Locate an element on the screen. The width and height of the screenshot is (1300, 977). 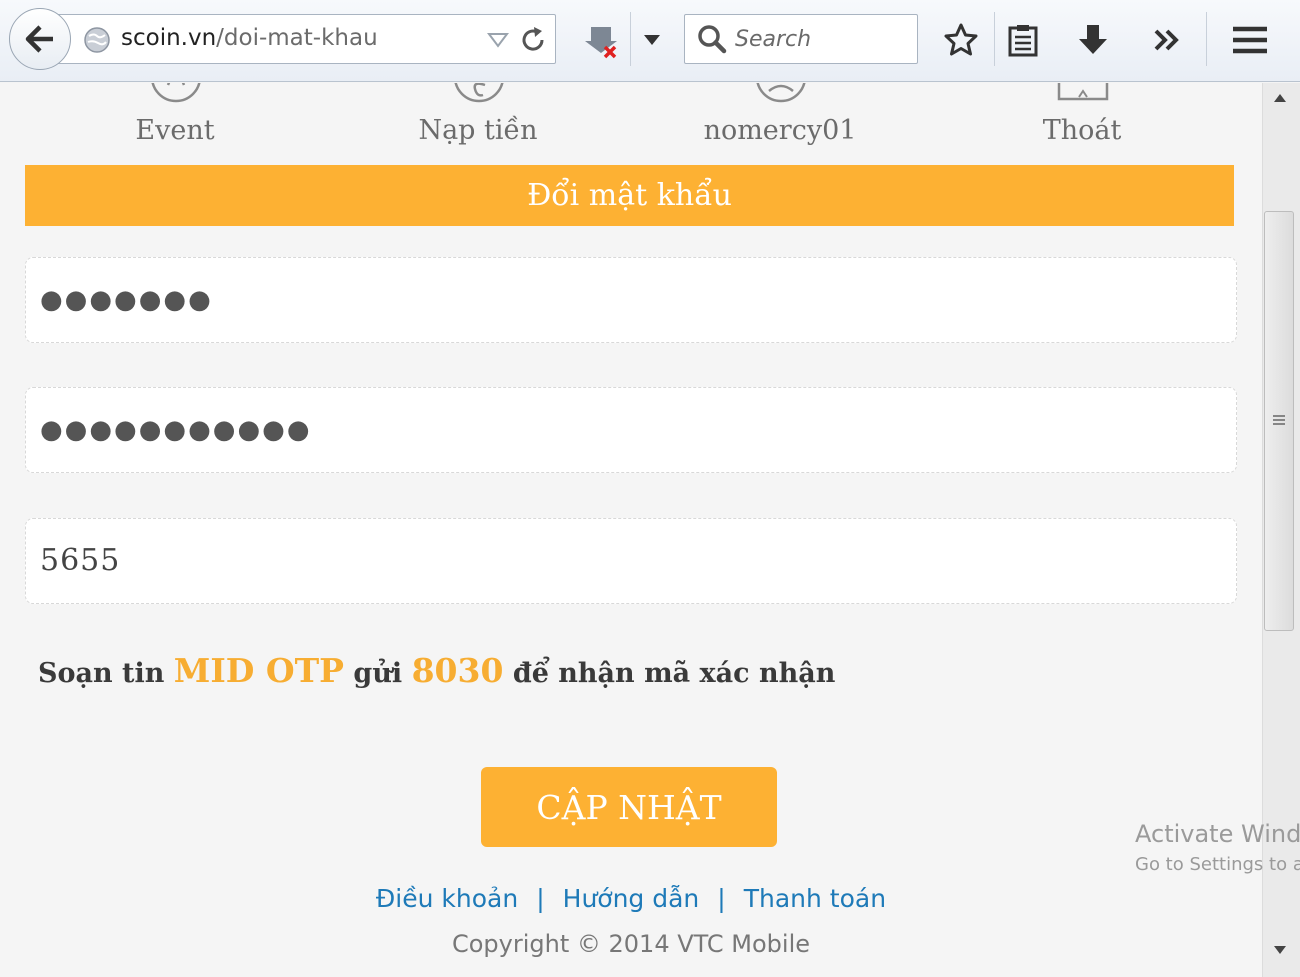
search-bar is located at coordinates (801, 39).